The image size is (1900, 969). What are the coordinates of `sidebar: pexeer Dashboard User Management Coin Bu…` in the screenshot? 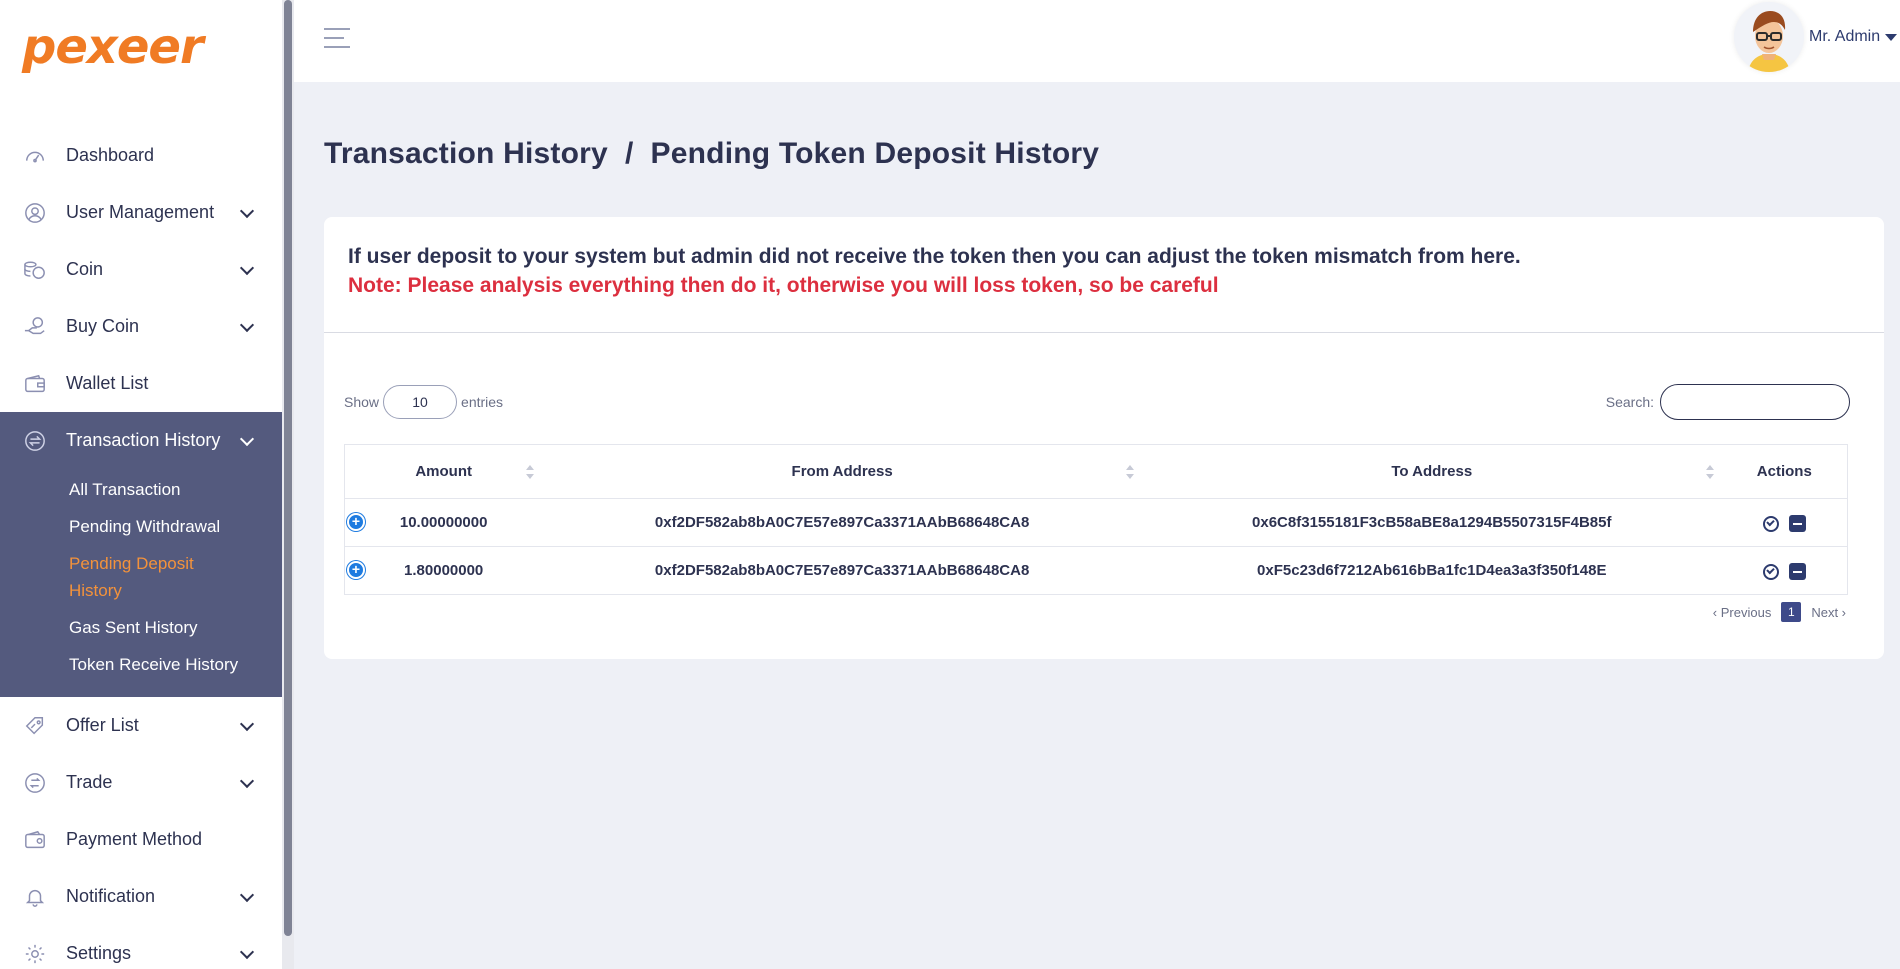 It's located at (141, 484).